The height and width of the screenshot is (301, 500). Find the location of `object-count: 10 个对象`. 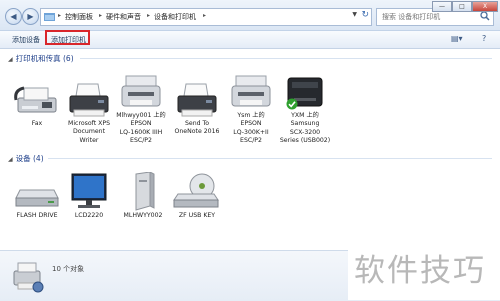

object-count: 10 个对象 is located at coordinates (68, 269).